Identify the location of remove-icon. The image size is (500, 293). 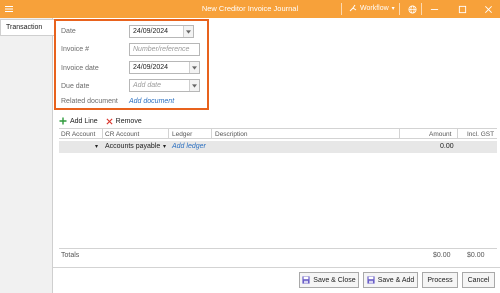
(109, 121).